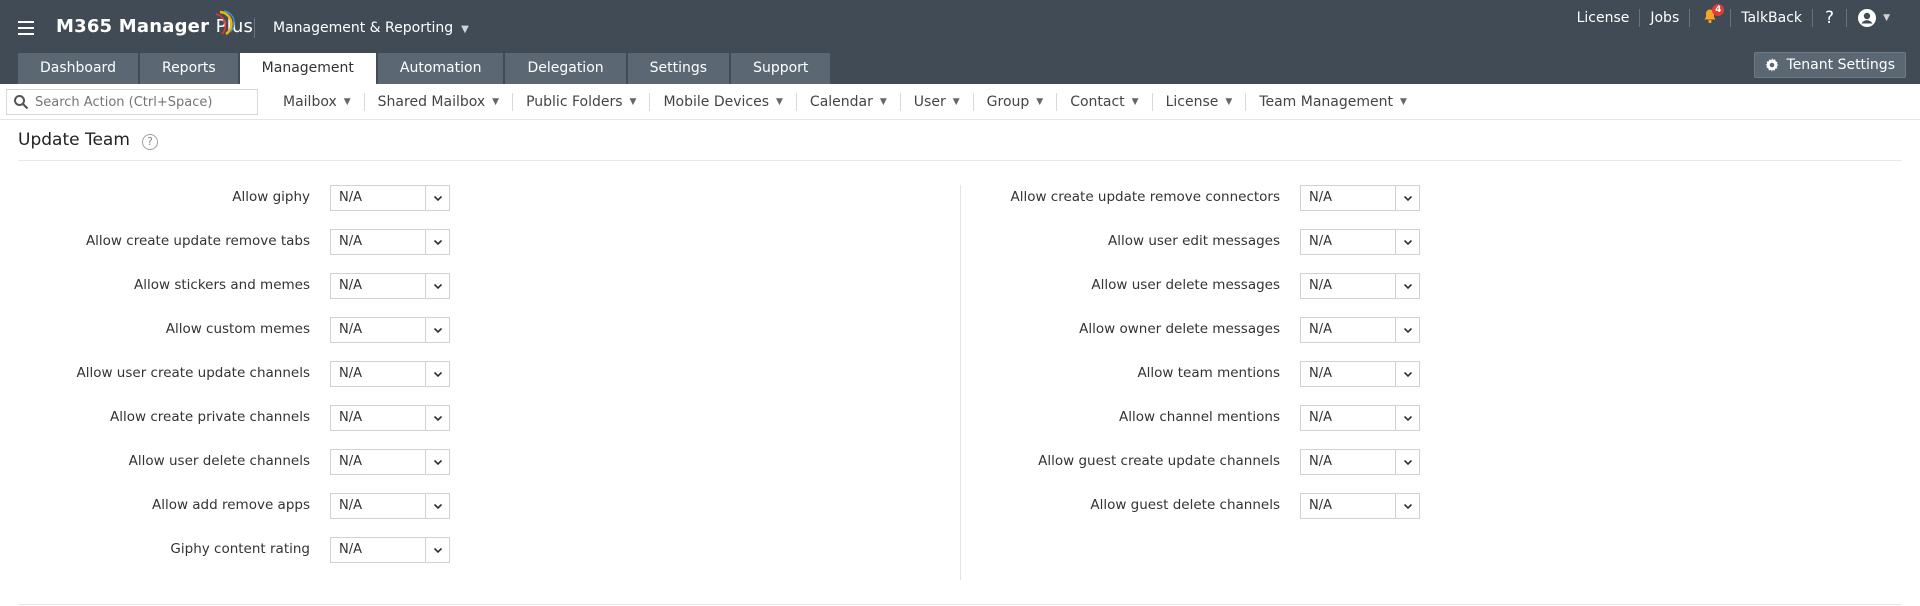 Image resolution: width=1920 pixels, height=606 pixels. What do you see at coordinates (225, 418) in the screenshot?
I see `form-row: Allow create private channels N/A` at bounding box center [225, 418].